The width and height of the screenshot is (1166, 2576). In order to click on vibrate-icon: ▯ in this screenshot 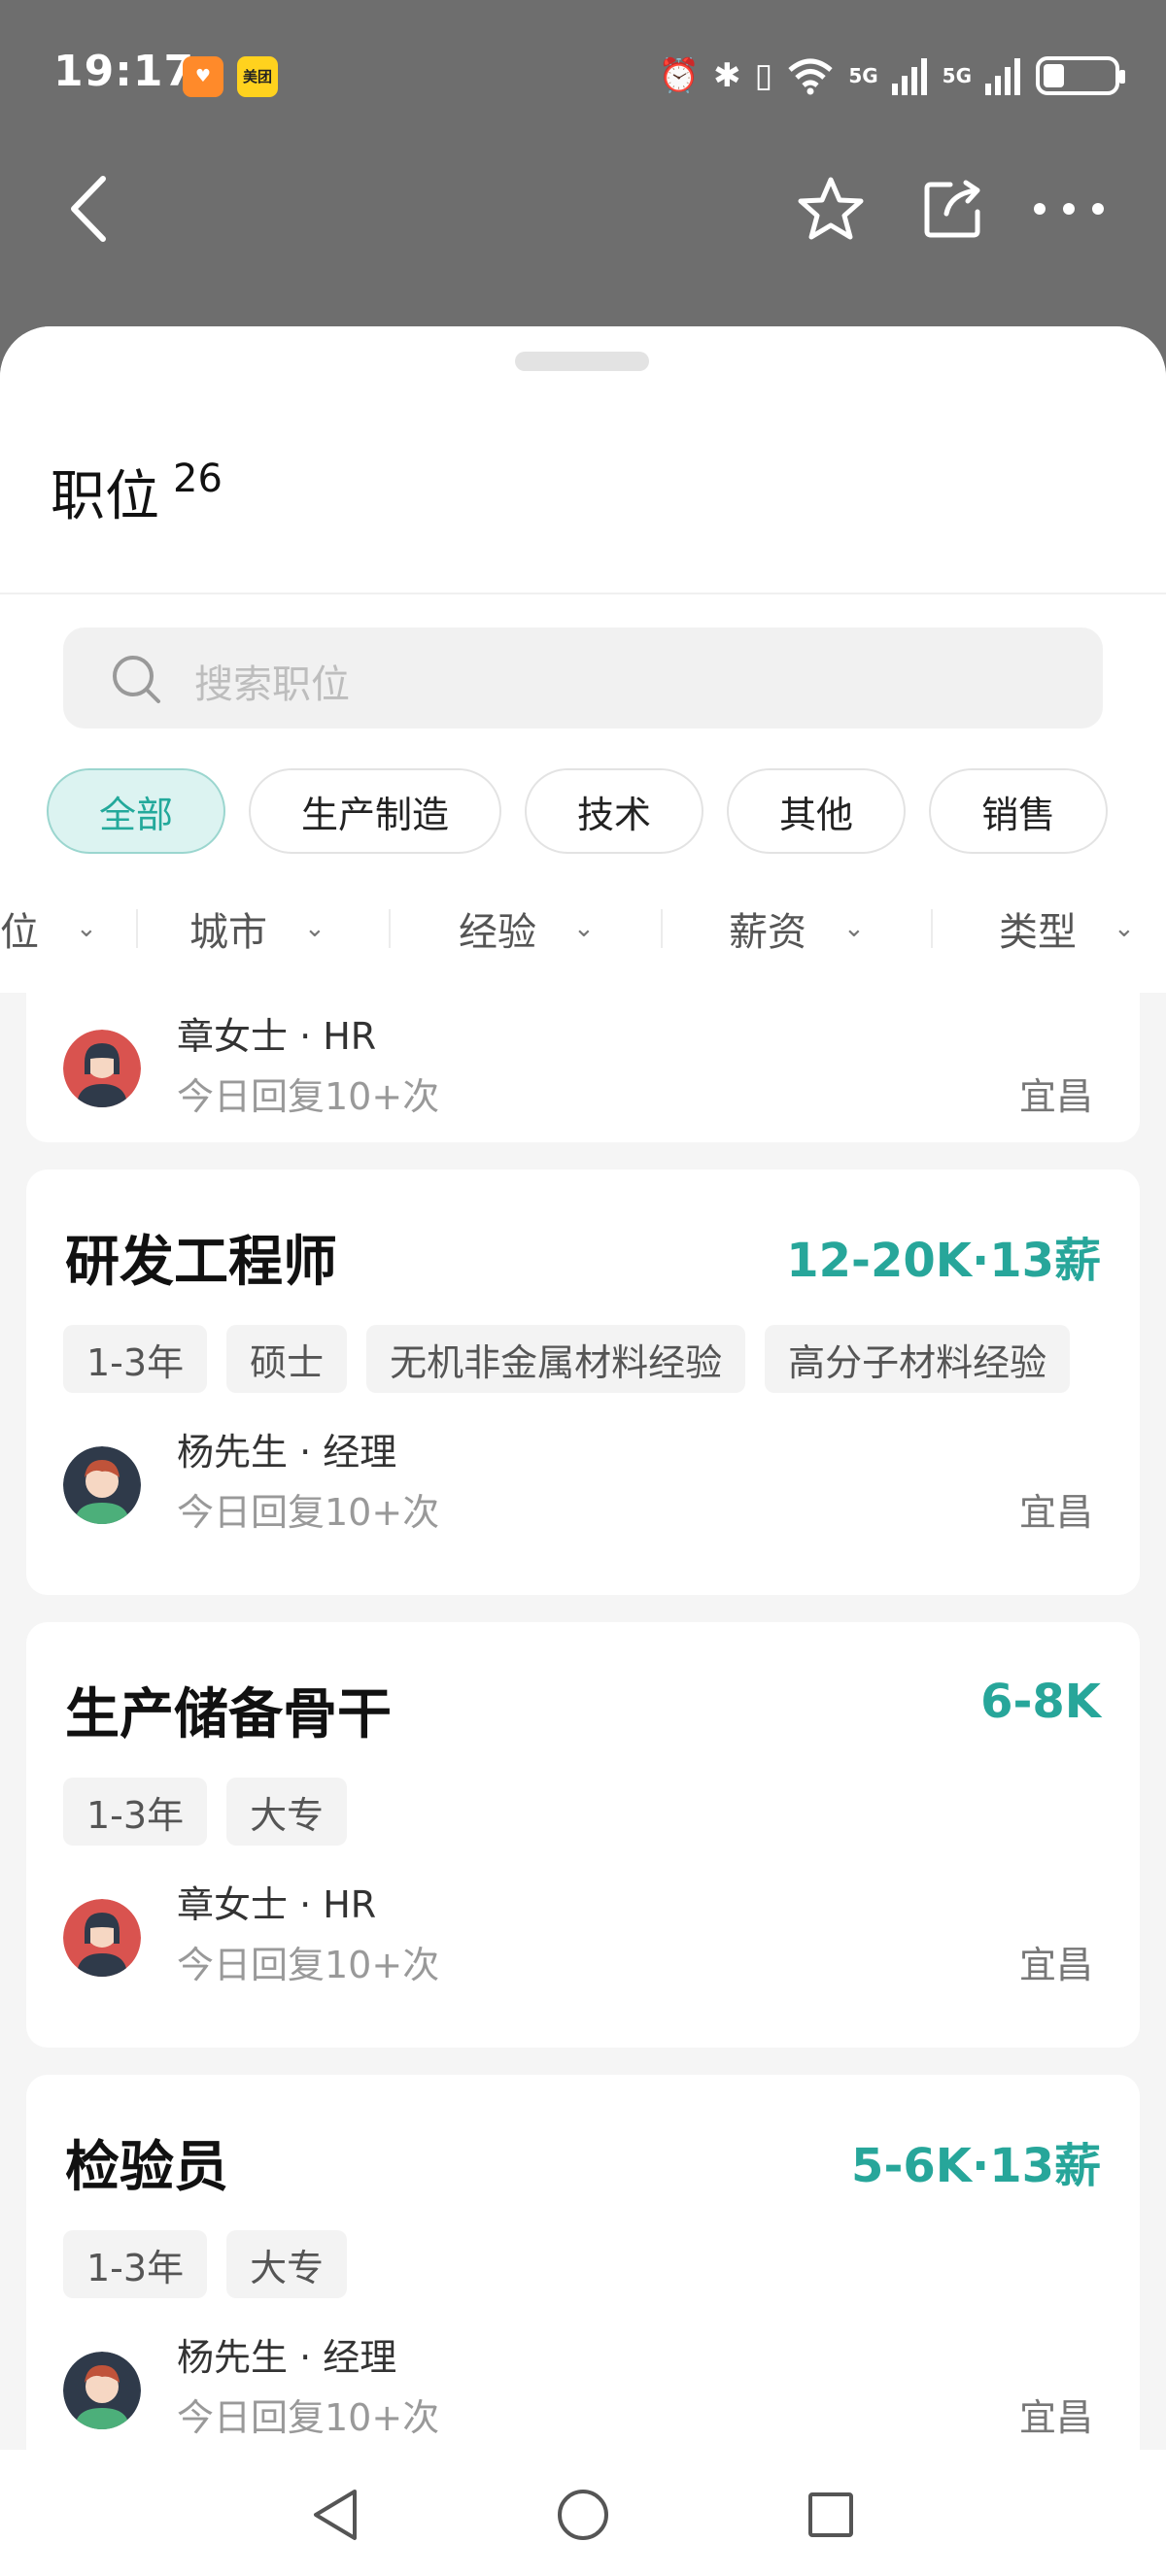, I will do `click(763, 75)`.